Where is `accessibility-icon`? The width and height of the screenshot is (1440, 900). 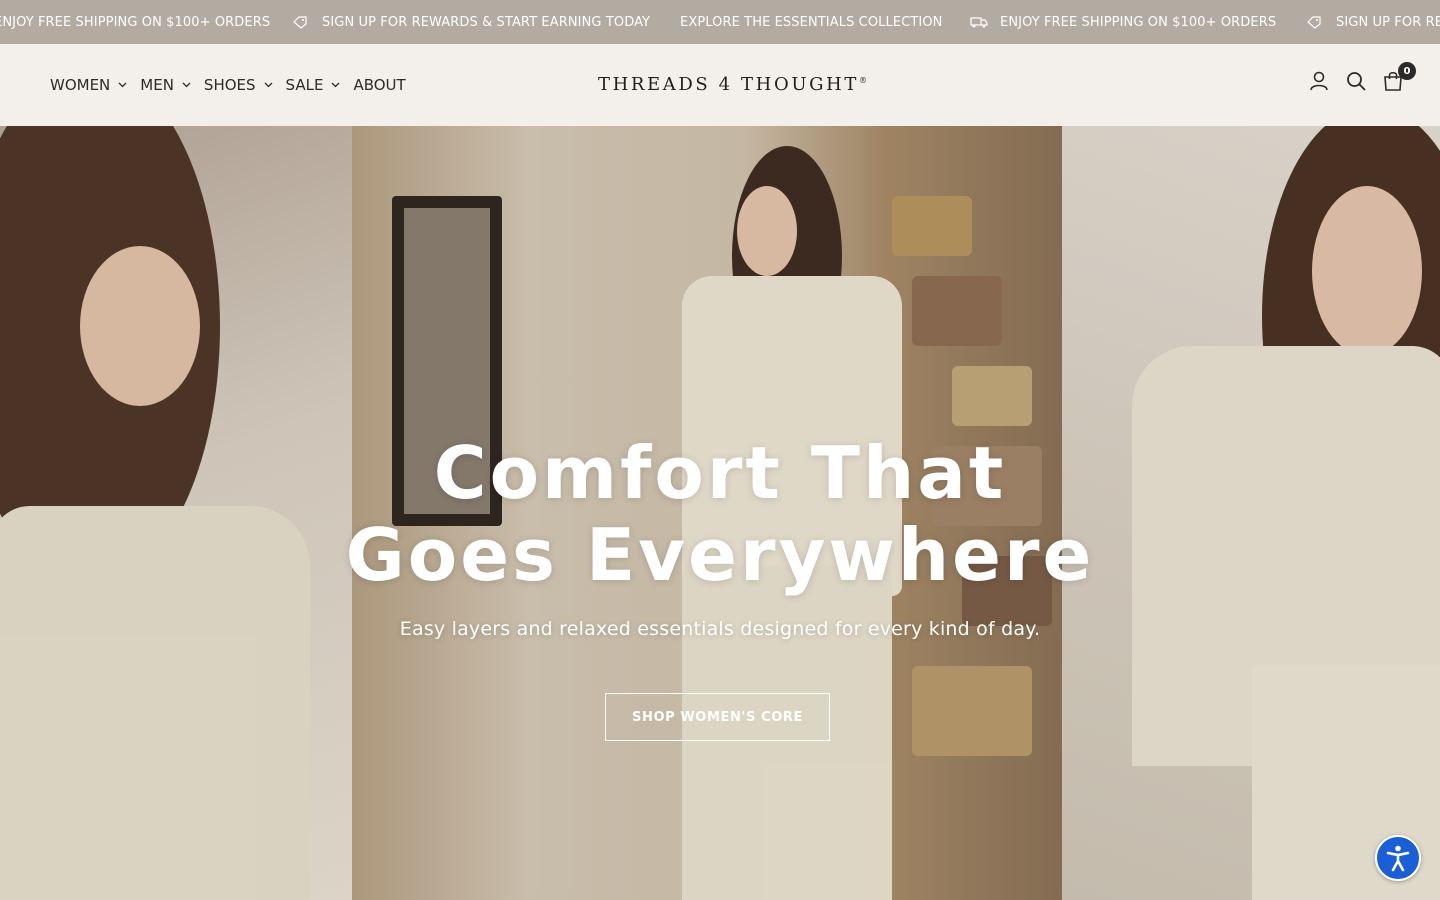
accessibility-icon is located at coordinates (1398, 858).